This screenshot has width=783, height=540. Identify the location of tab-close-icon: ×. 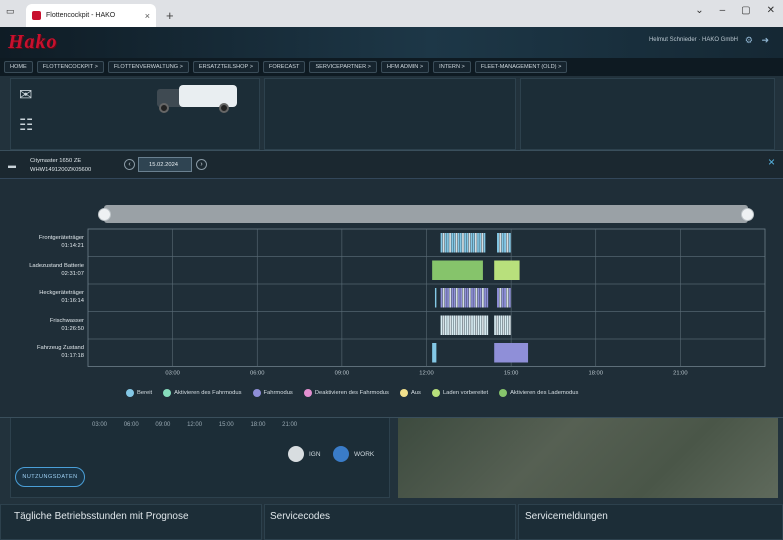
(147, 16).